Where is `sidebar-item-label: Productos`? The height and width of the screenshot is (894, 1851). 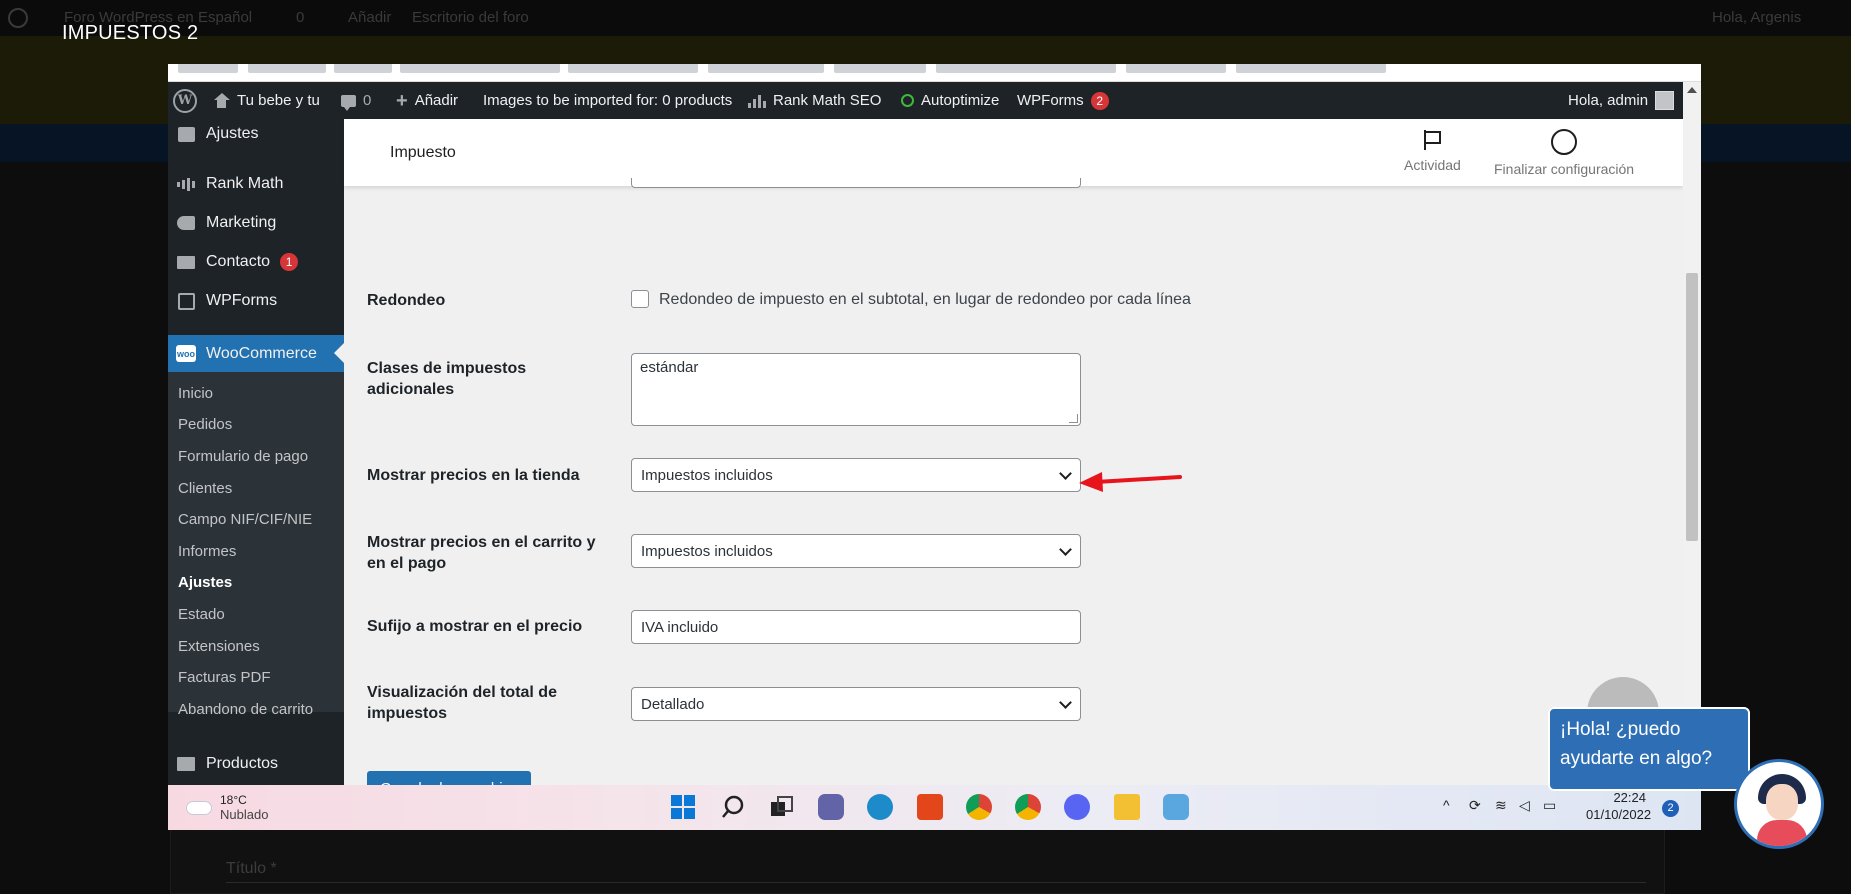
sidebar-item-label: Productos is located at coordinates (242, 763).